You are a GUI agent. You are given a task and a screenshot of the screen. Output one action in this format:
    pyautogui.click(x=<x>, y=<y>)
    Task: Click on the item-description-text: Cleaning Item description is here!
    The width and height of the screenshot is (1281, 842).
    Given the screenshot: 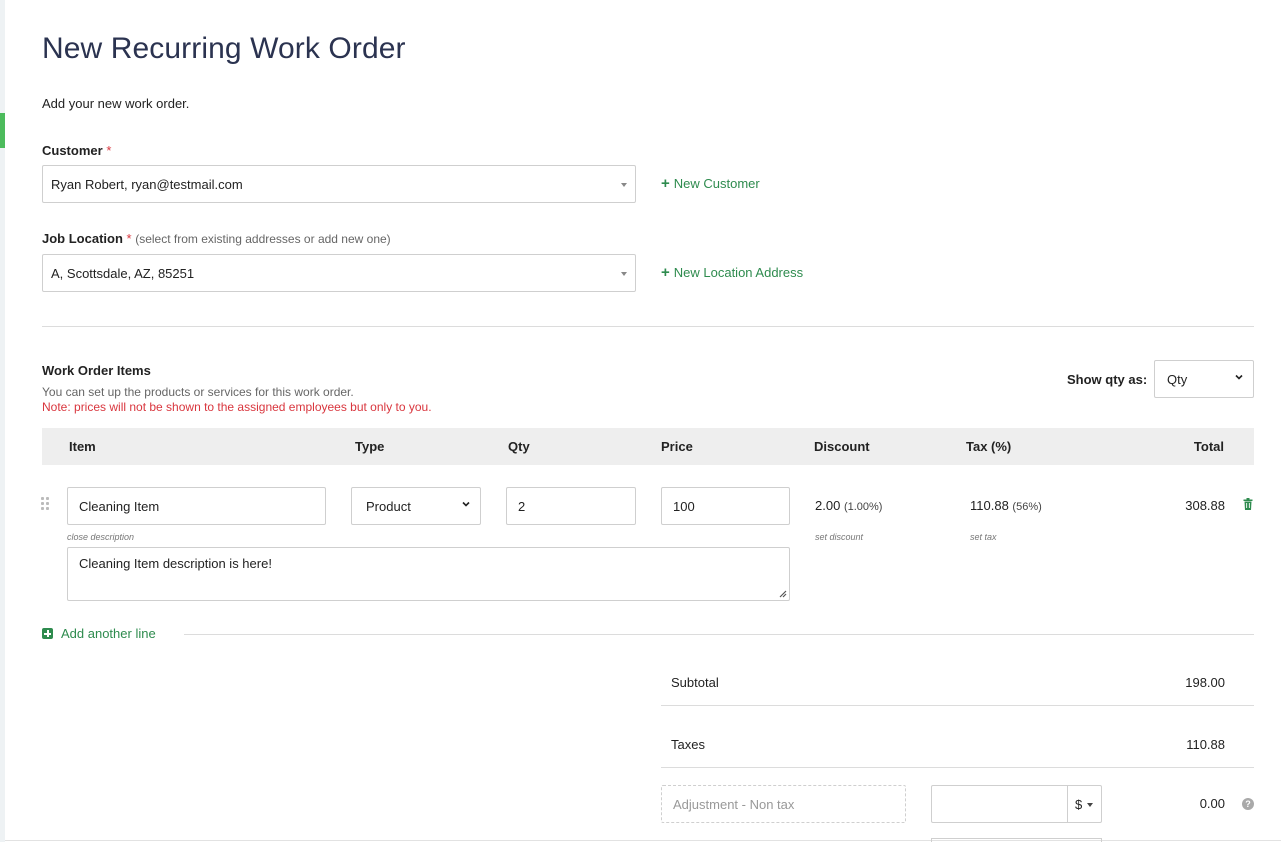 What is the action you would take?
    pyautogui.click(x=175, y=563)
    